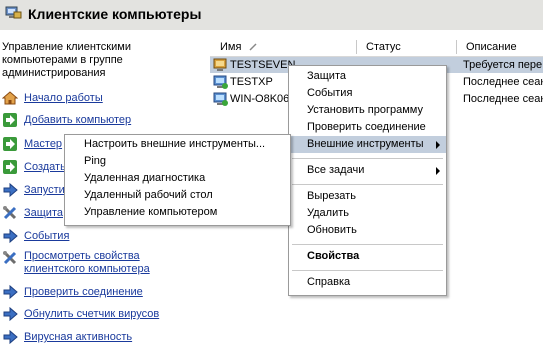  Describe the element at coordinates (10, 98) in the screenshot. I see `home-icon` at that location.